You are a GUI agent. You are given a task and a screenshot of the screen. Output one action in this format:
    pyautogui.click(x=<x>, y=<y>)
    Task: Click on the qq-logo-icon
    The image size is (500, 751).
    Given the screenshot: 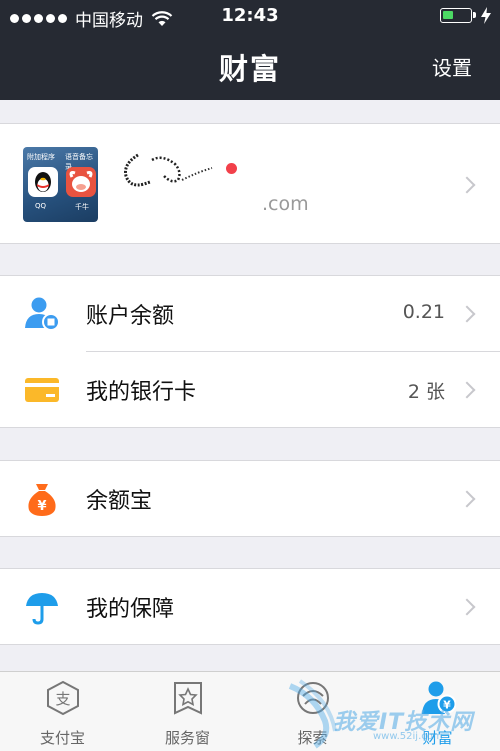 What is the action you would take?
    pyautogui.click(x=43, y=182)
    